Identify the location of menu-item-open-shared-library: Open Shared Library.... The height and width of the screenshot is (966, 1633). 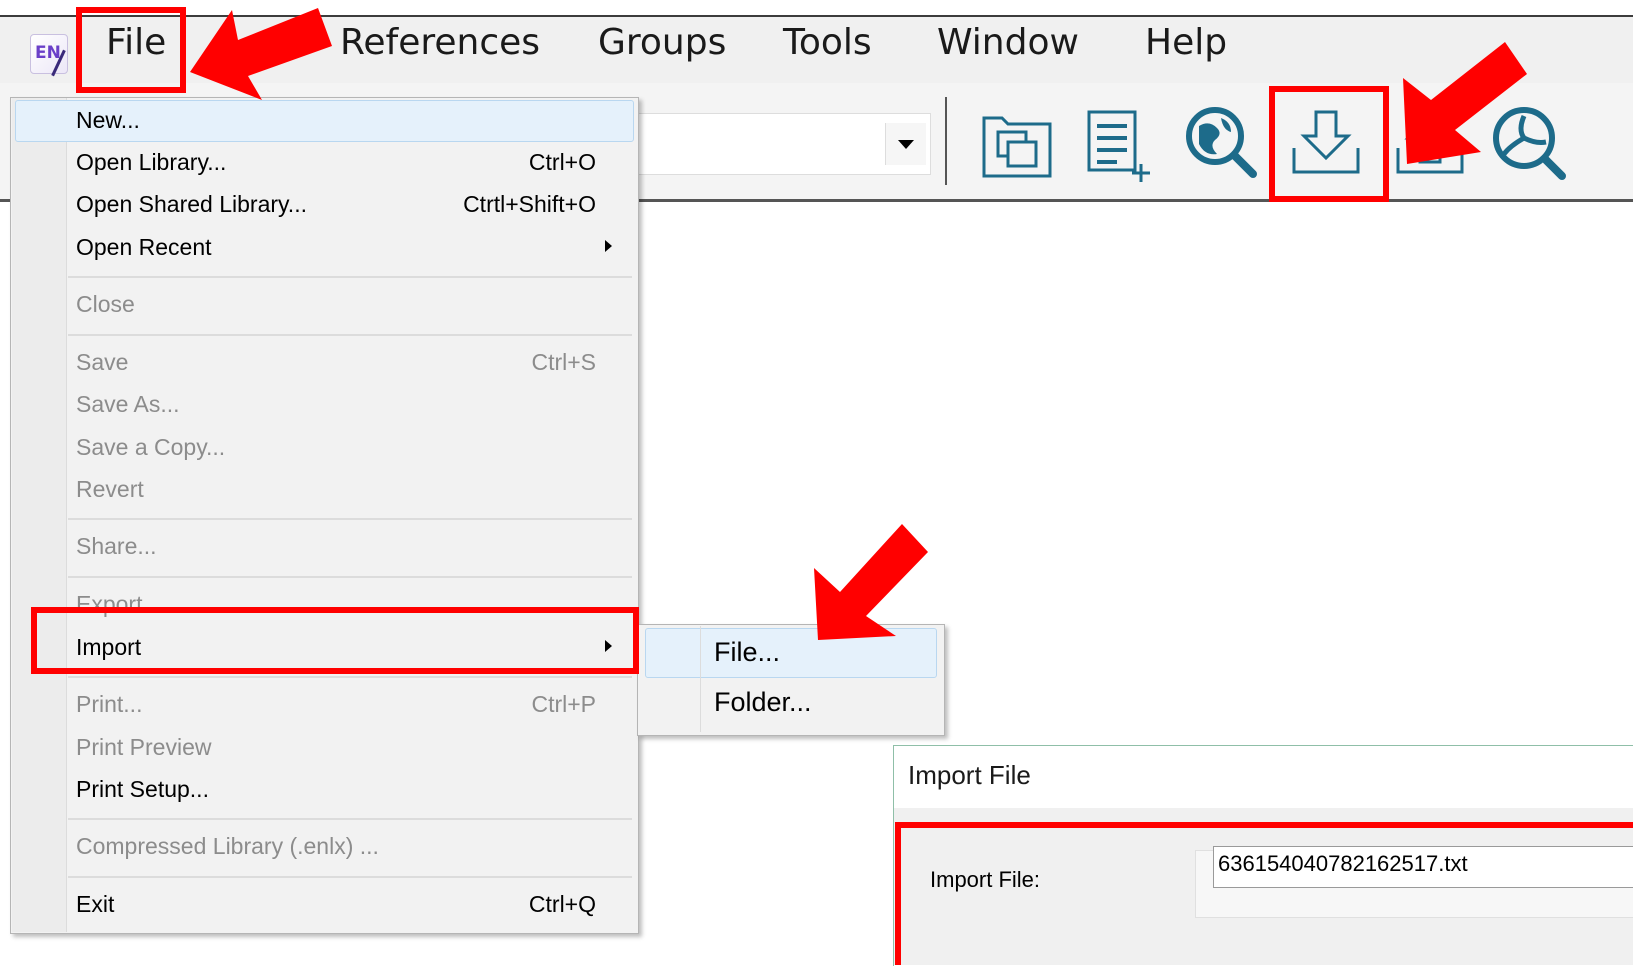
(191, 204).